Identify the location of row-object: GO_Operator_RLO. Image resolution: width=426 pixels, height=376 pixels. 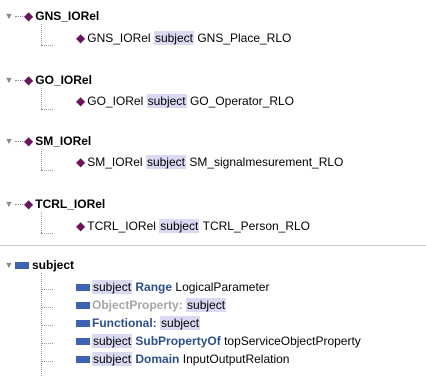
(242, 101).